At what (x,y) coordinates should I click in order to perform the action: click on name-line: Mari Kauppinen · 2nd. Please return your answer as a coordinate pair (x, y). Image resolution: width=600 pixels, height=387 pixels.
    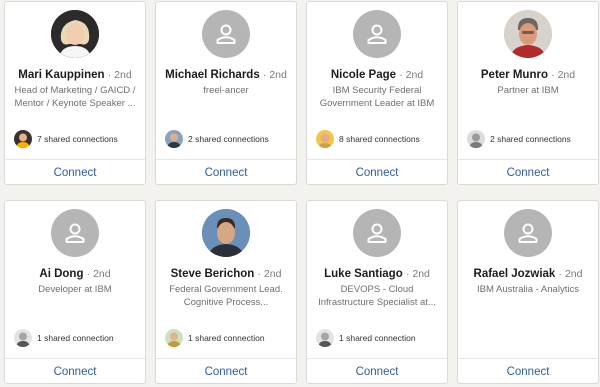
    Looking at the image, I should click on (75, 75).